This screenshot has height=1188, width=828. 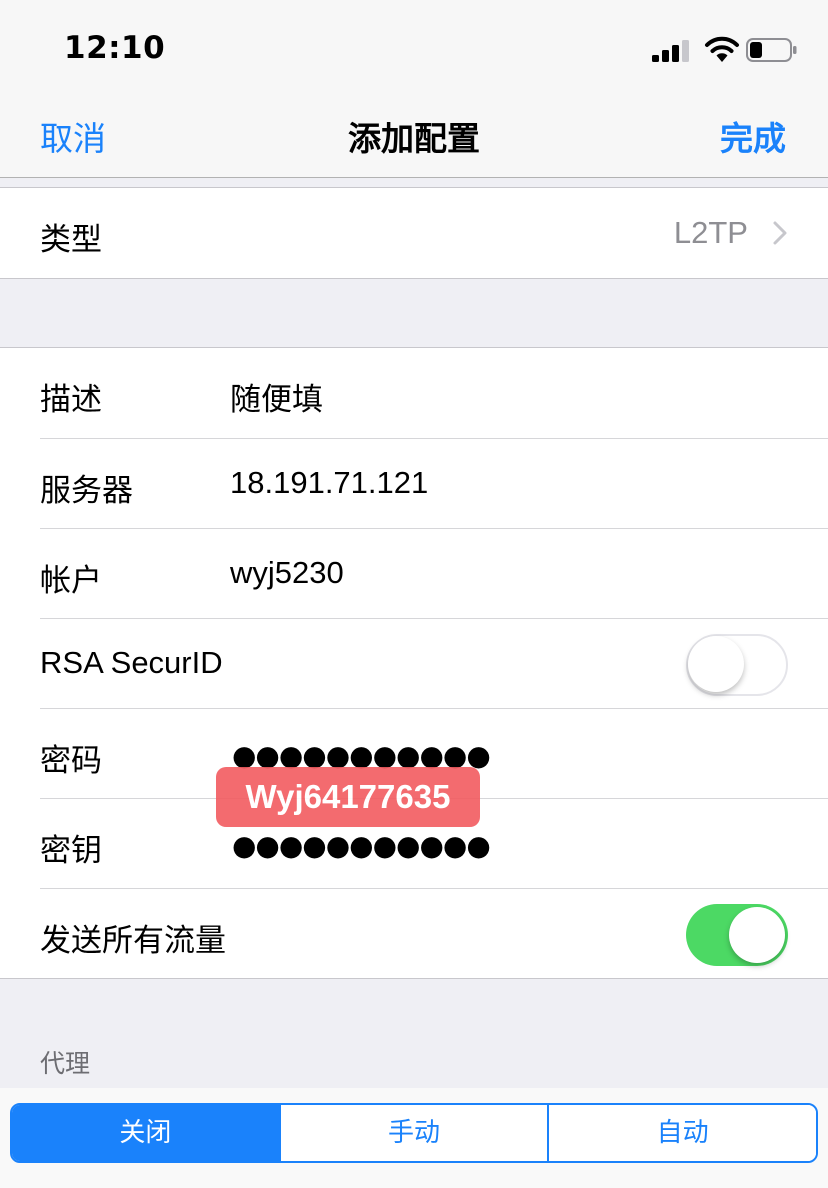 I want to click on password-watermark-overlay: Wyj64177635, so click(x=348, y=797).